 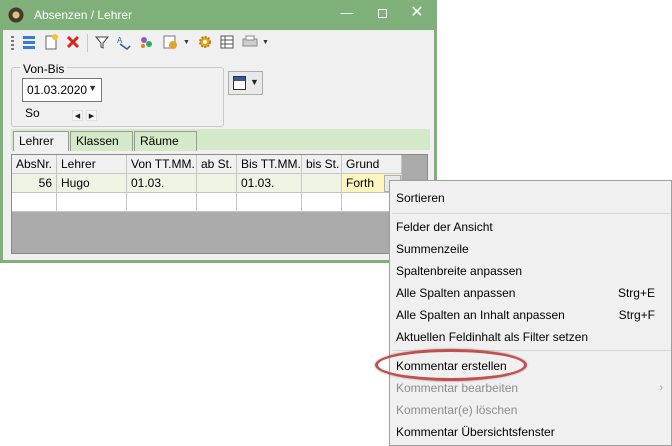 I want to click on menu-item-felder-der-ansicht: Felder der Ansicht, so click(x=531, y=227).